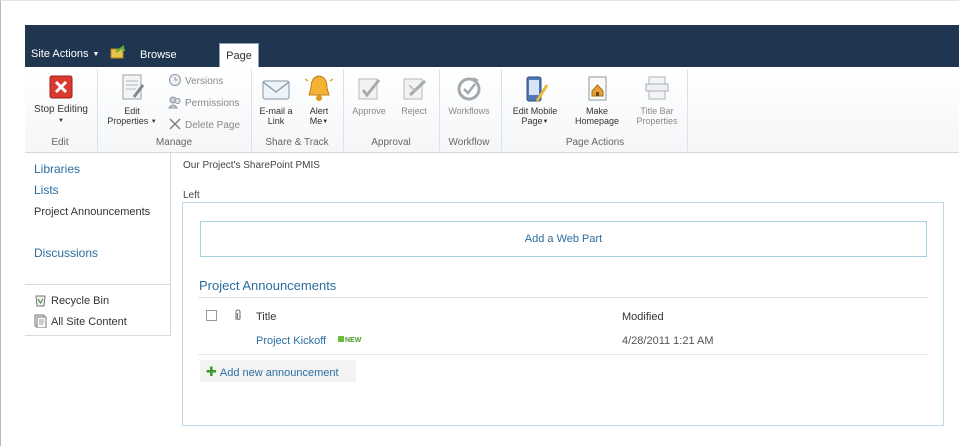  I want to click on stop-editing-label: Stop Editing, so click(61, 109).